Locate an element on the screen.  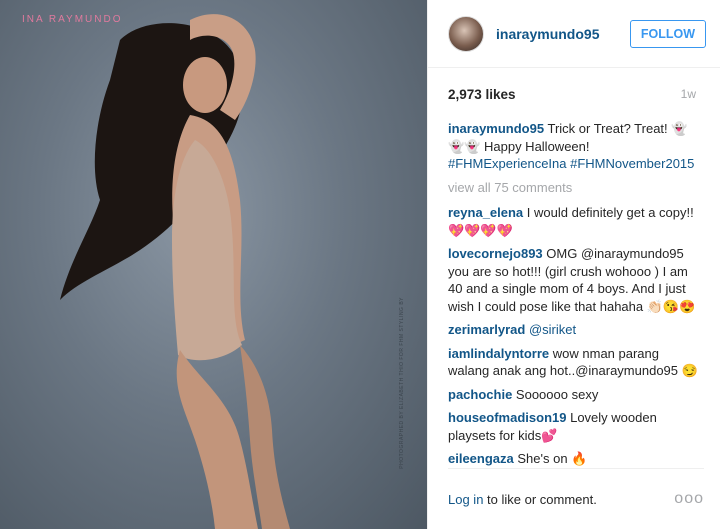
photo-watermark: INA RAYMUNDO is located at coordinates (72, 19).